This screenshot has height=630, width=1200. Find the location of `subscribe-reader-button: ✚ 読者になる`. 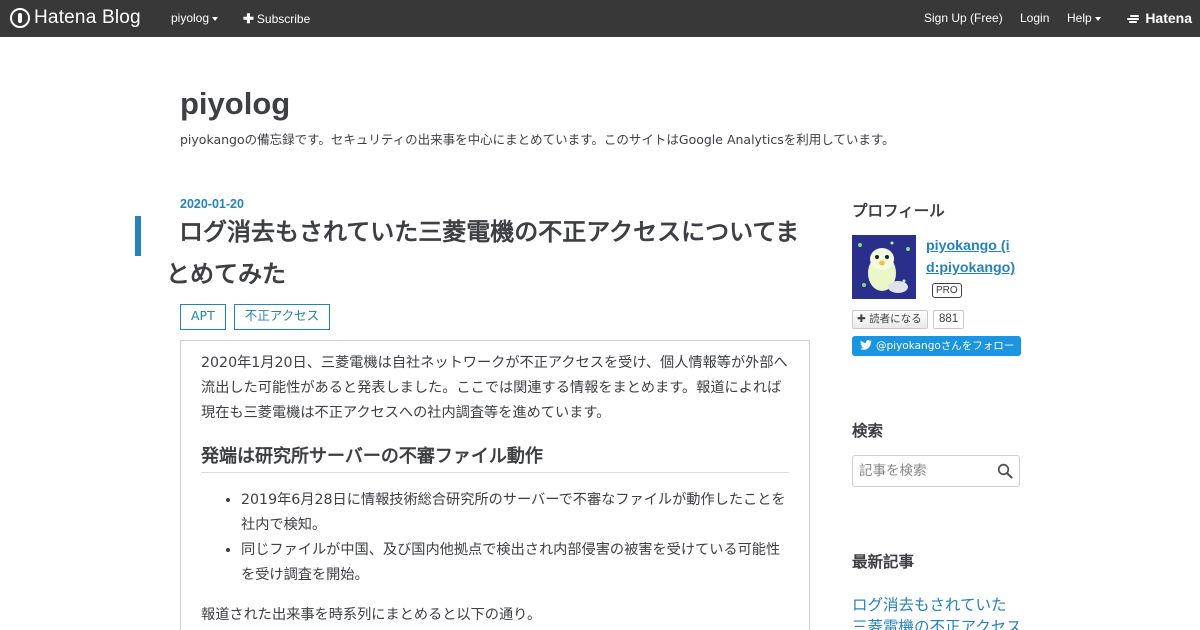

subscribe-reader-button: ✚ 読者になる is located at coordinates (890, 319).